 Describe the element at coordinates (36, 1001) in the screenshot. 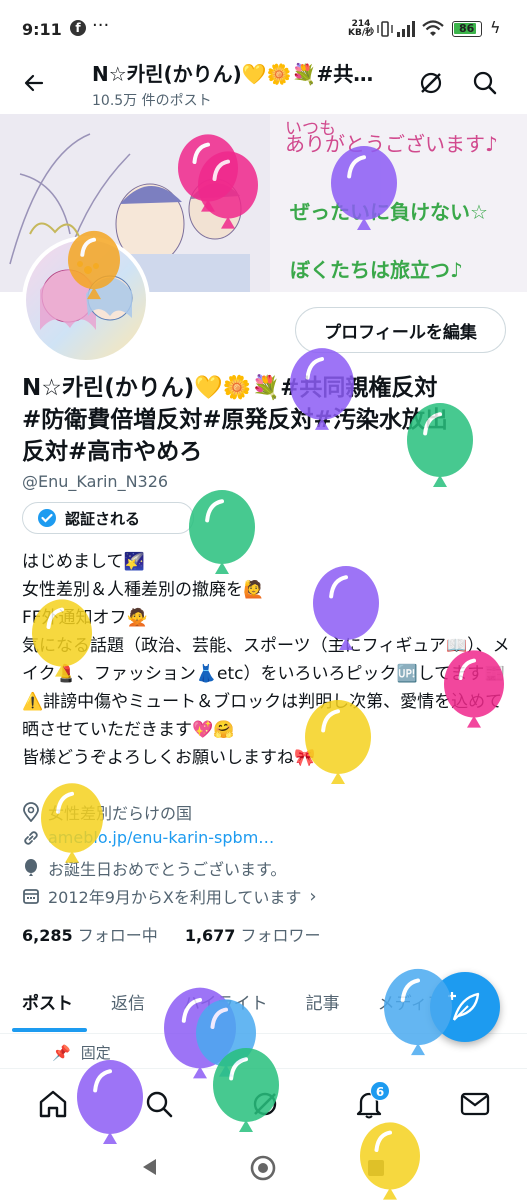

I see `tab-posts: ポスト` at that location.